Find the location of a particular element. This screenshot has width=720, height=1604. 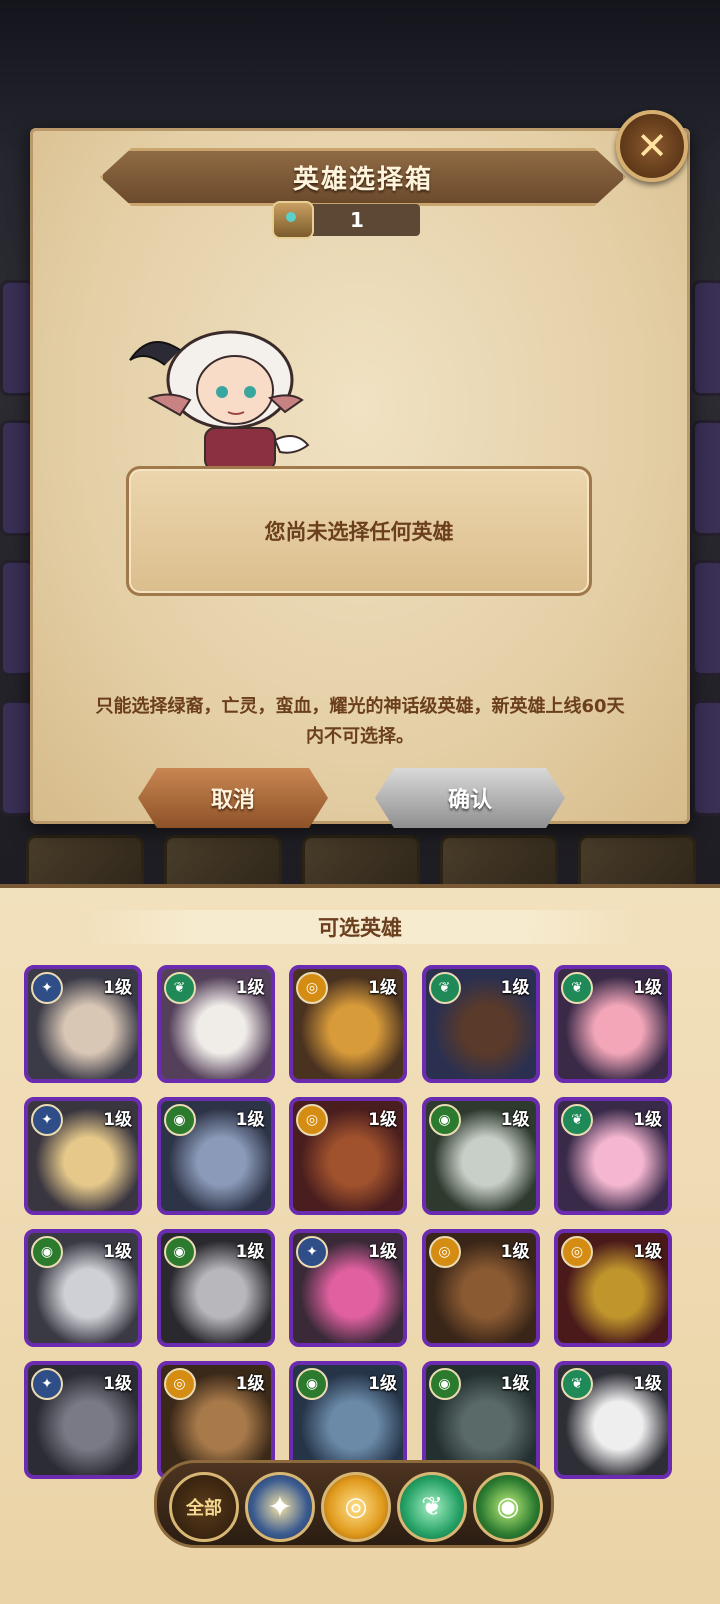

filter-graveborn-button: ◉ is located at coordinates (508, 1507).